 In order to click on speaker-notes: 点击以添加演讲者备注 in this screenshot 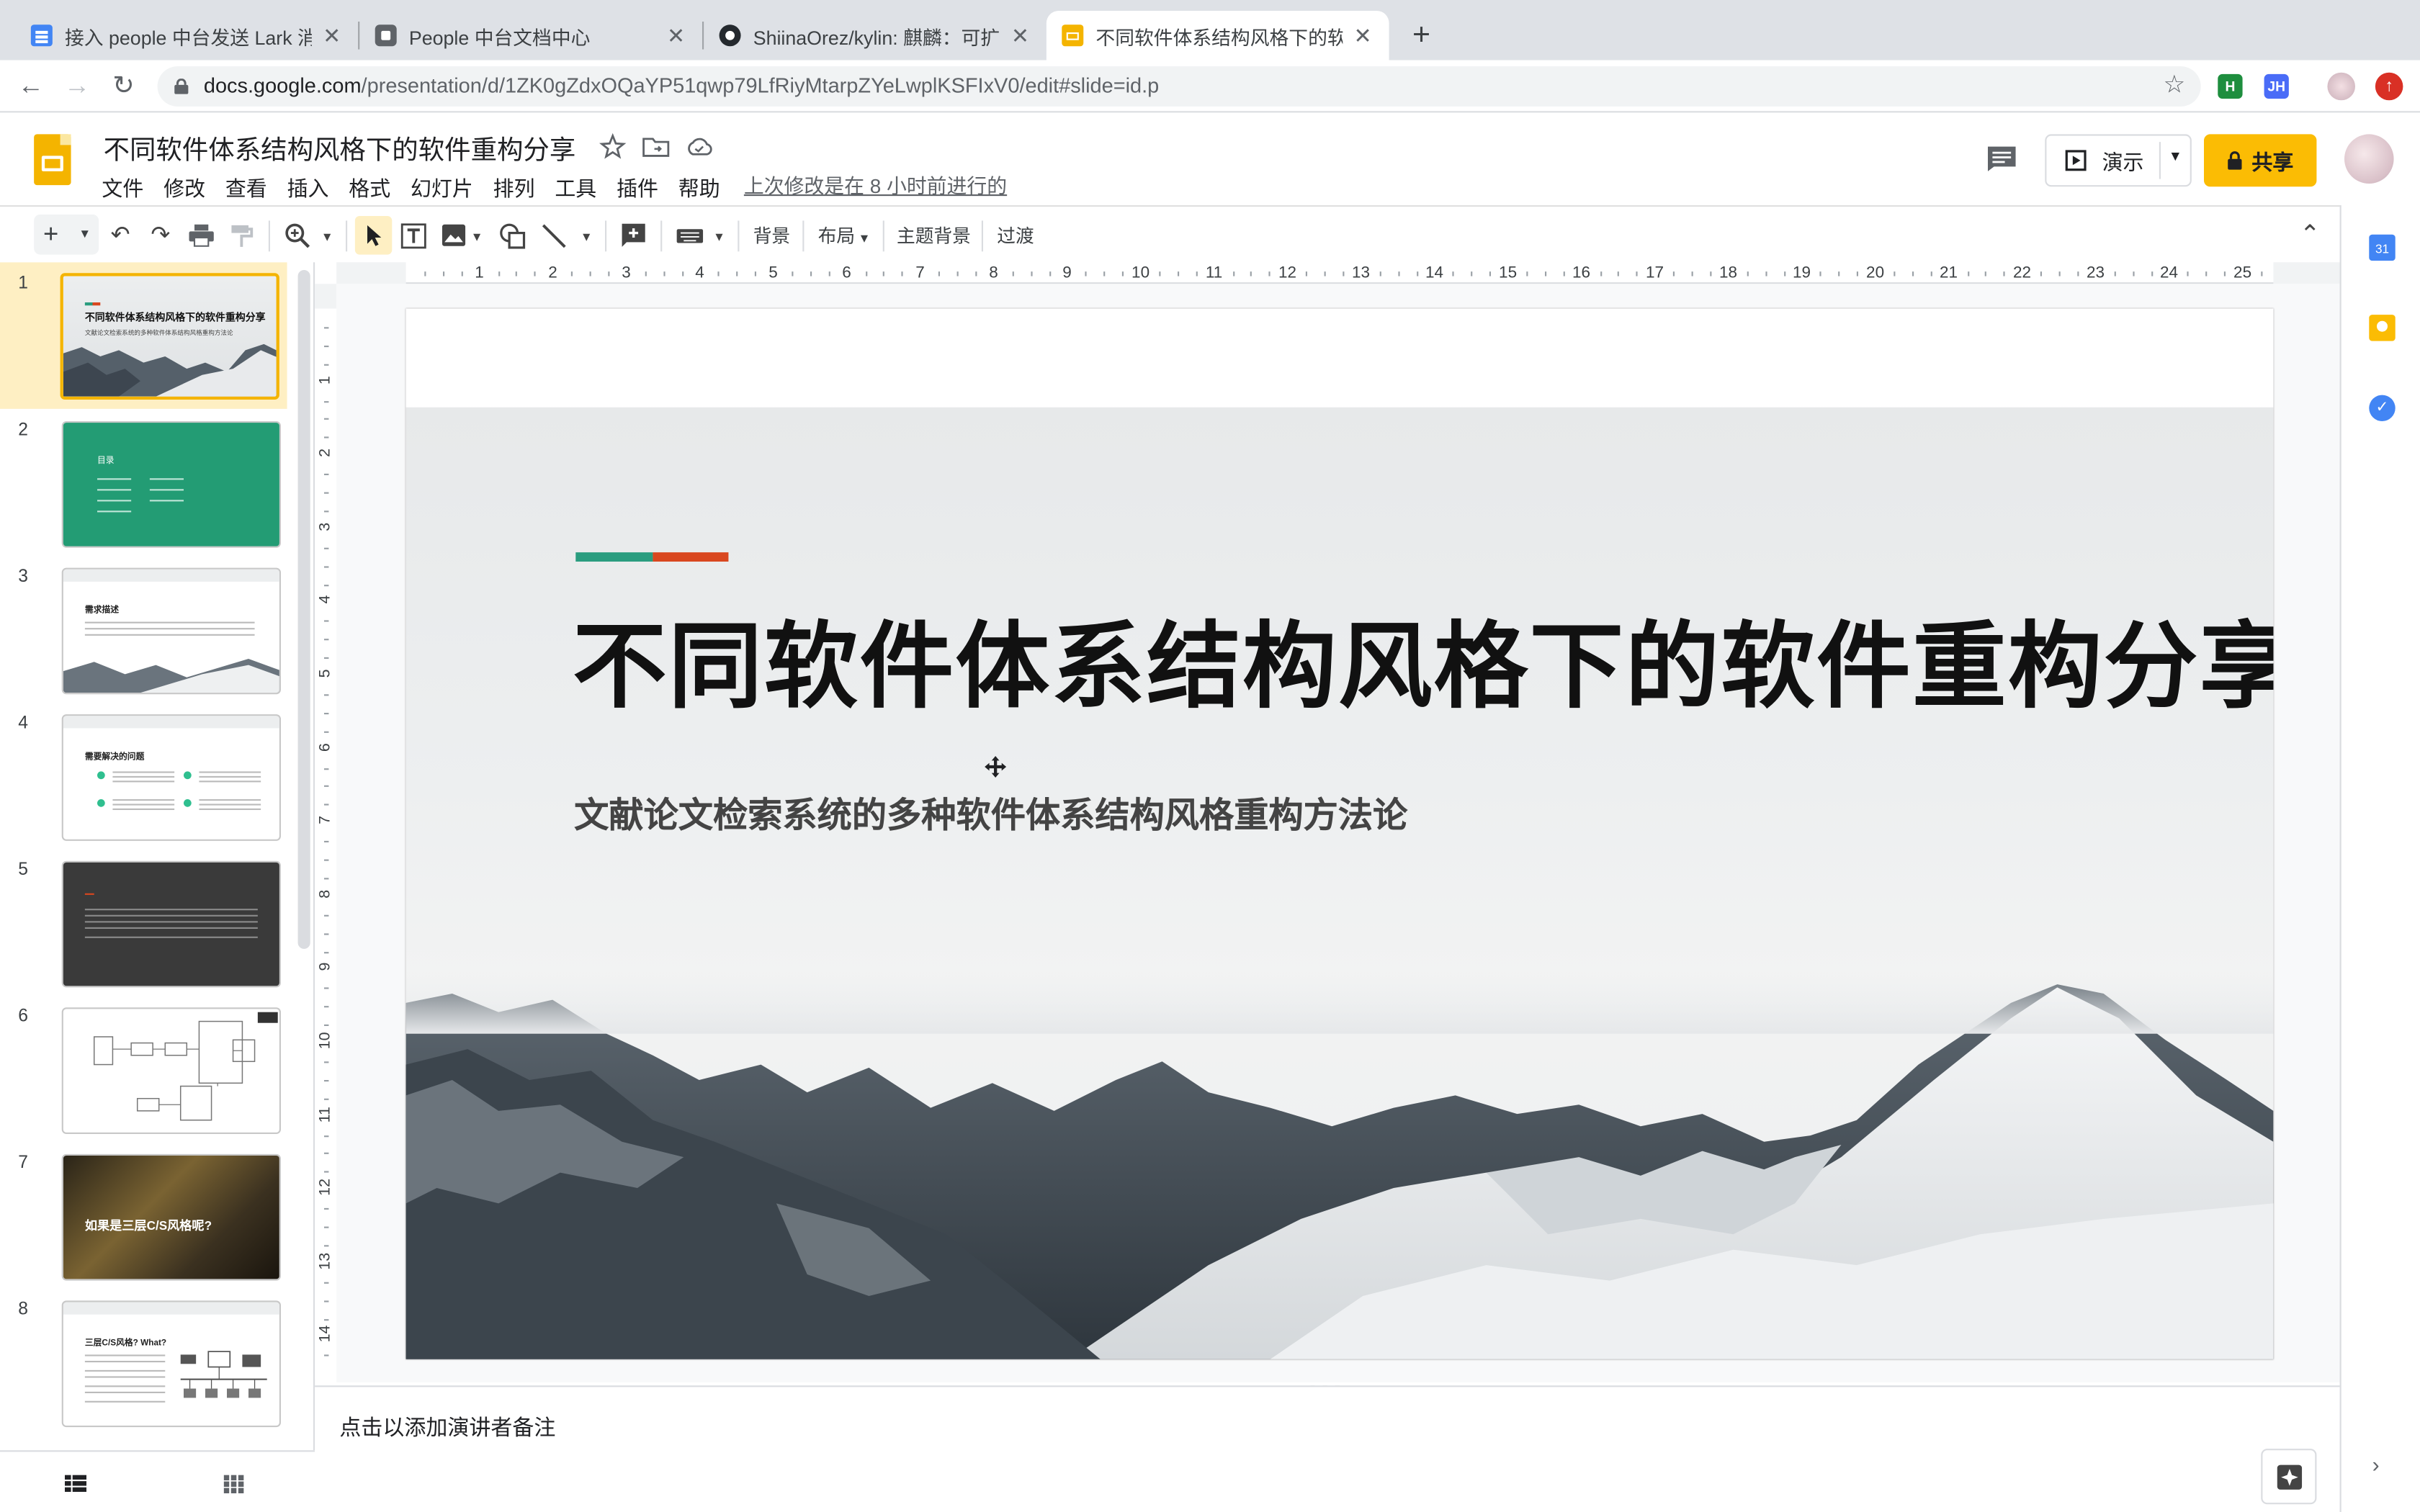, I will do `click(1327, 1448)`.